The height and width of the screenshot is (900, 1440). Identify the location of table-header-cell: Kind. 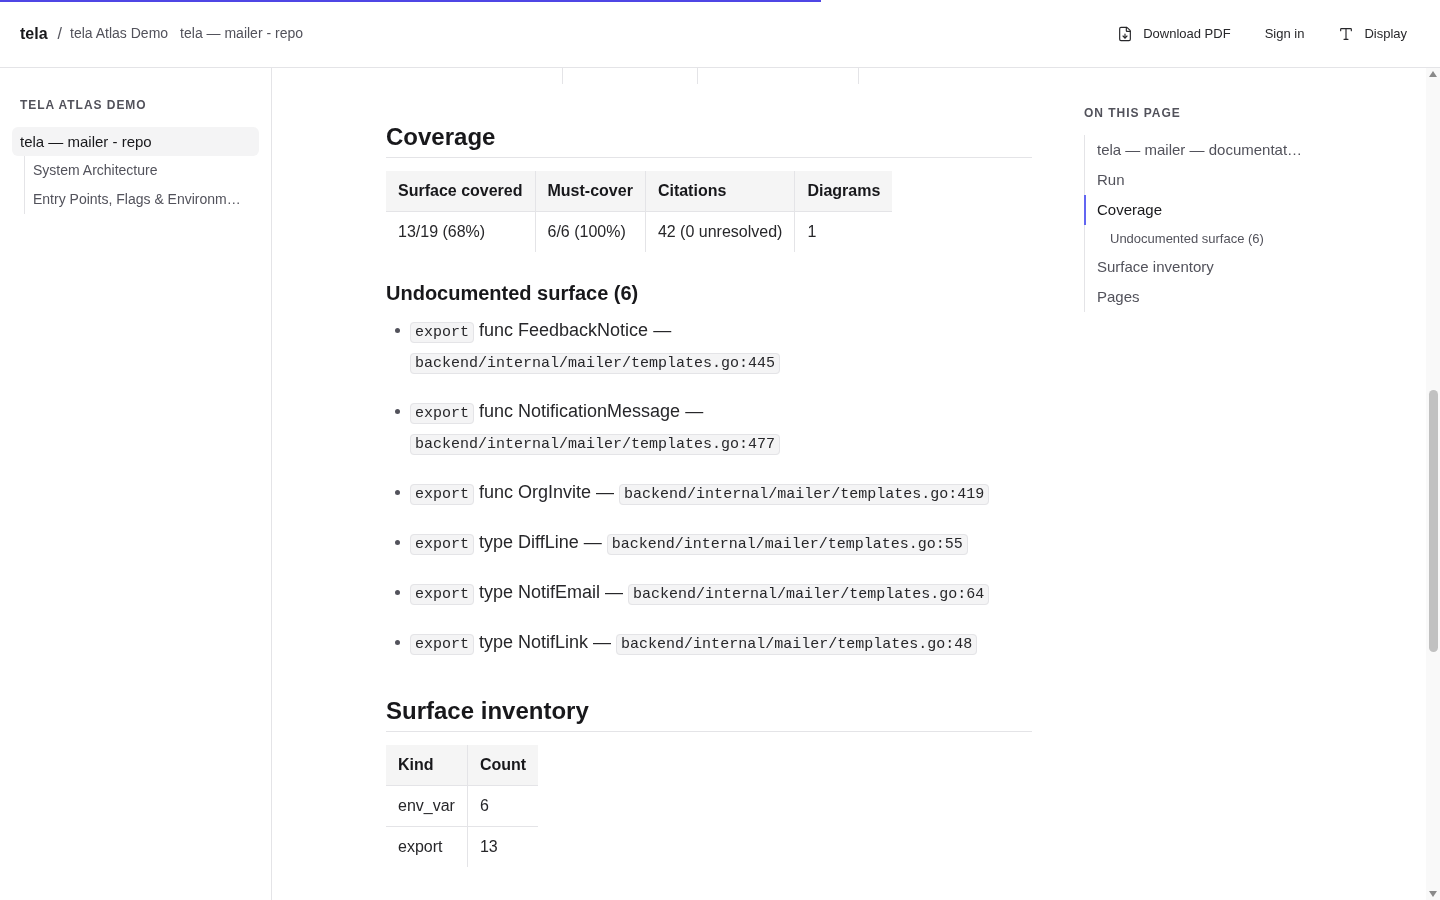
(427, 765).